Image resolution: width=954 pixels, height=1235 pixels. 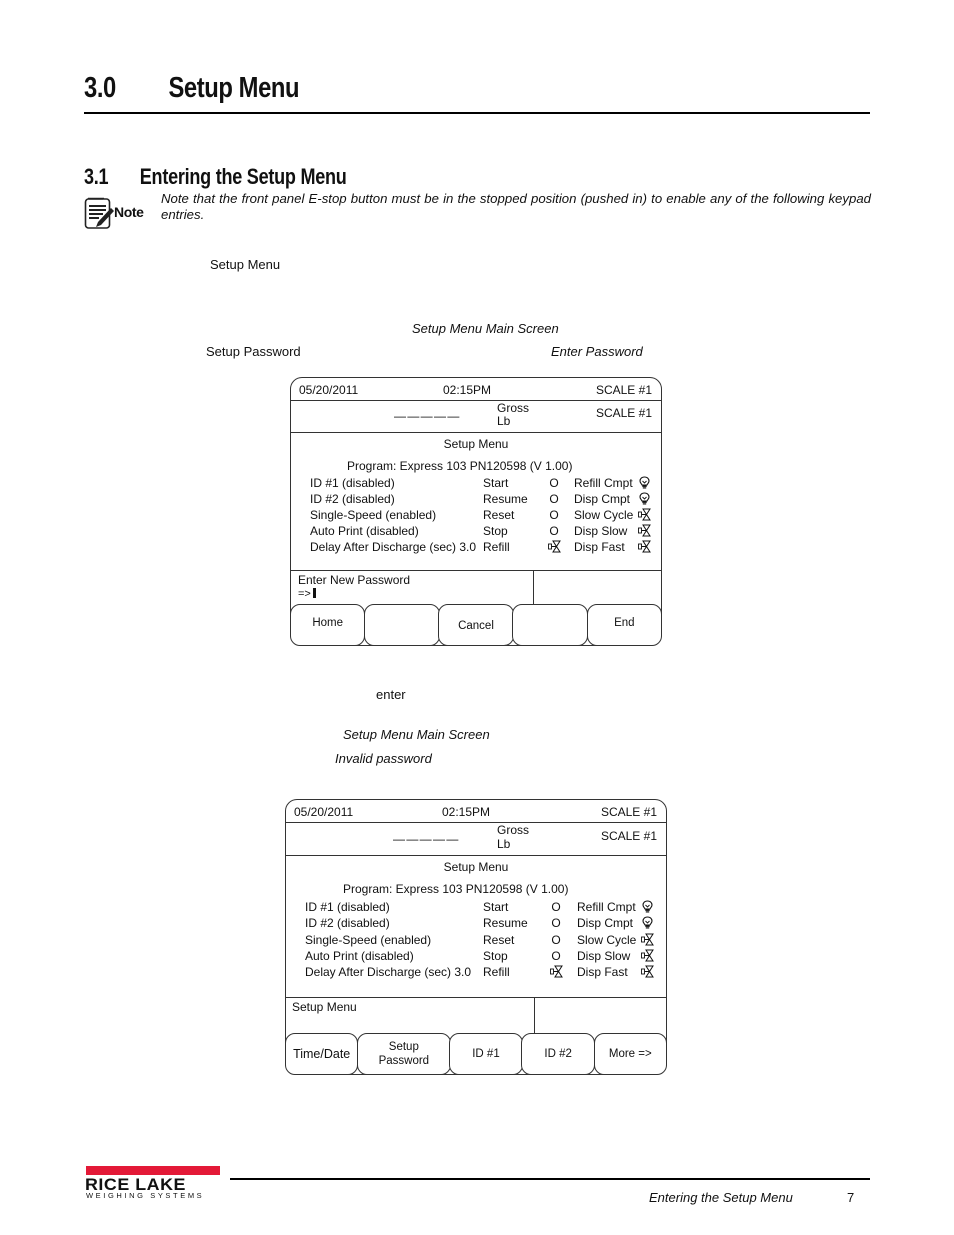 I want to click on softkey-time-date: Time/Date, so click(x=322, y=1054).